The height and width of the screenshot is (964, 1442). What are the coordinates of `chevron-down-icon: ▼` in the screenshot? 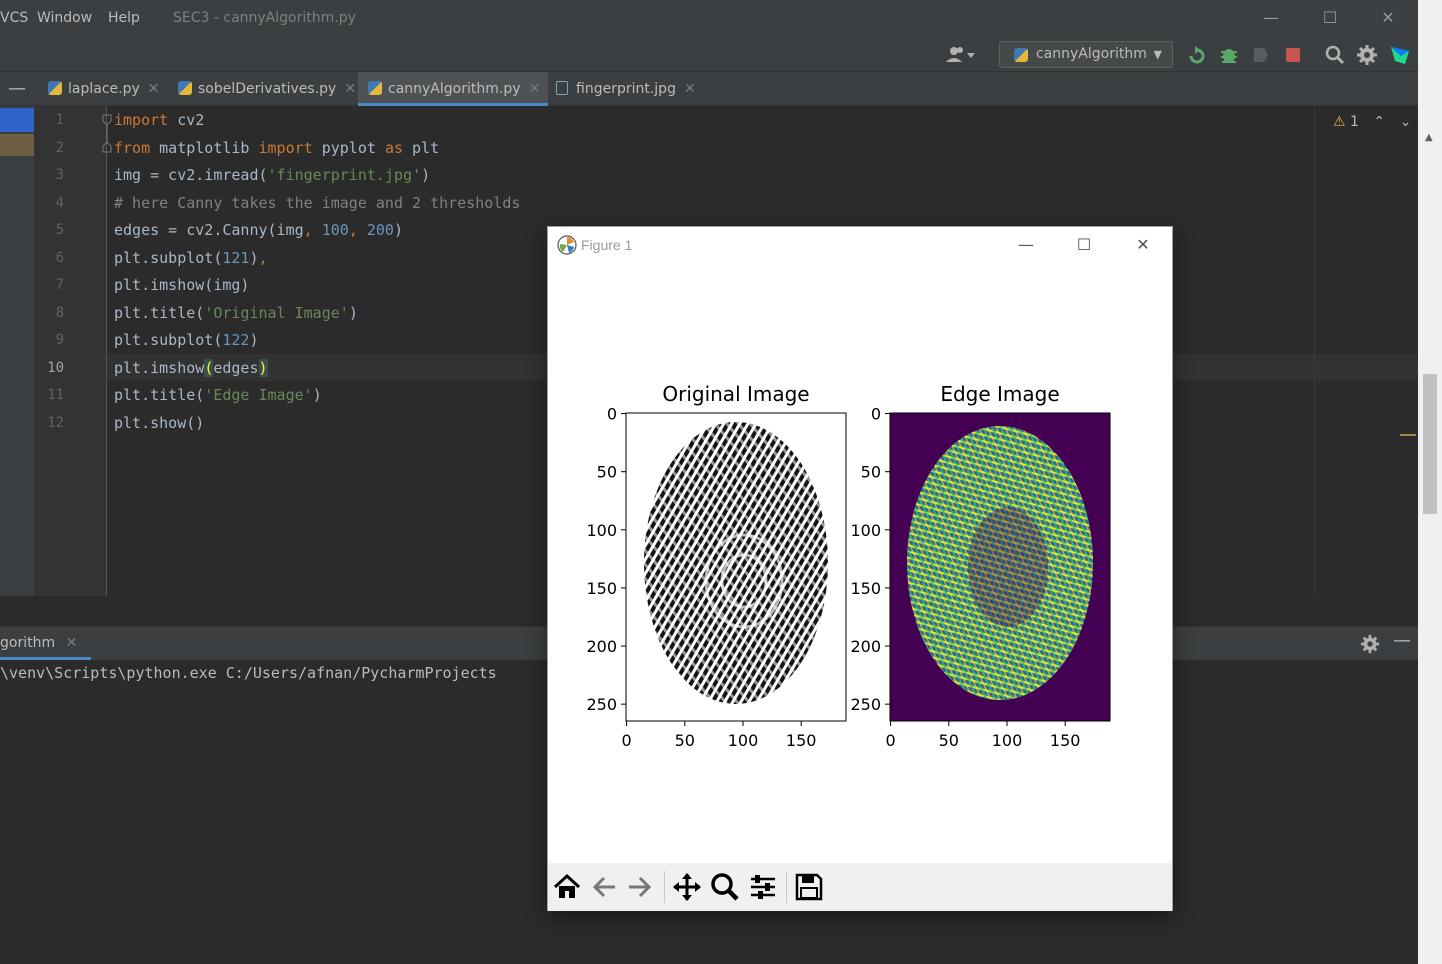 It's located at (1157, 54).